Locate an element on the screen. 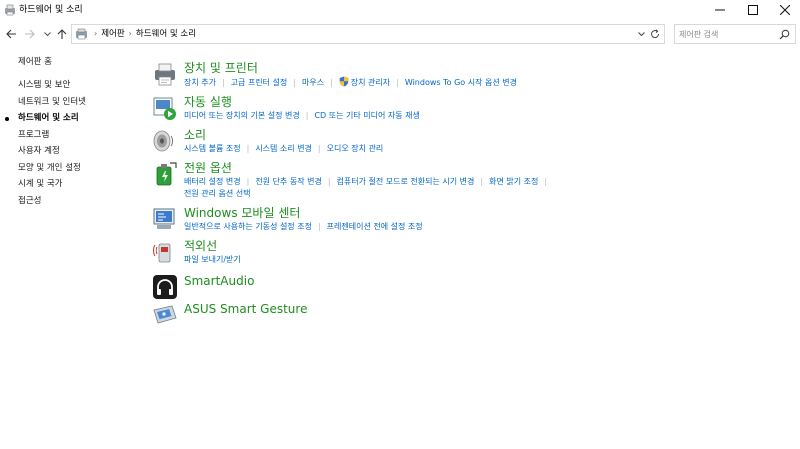 This screenshot has width=800, height=449. sidebar-item-programs: 프로그램 is located at coordinates (33, 135).